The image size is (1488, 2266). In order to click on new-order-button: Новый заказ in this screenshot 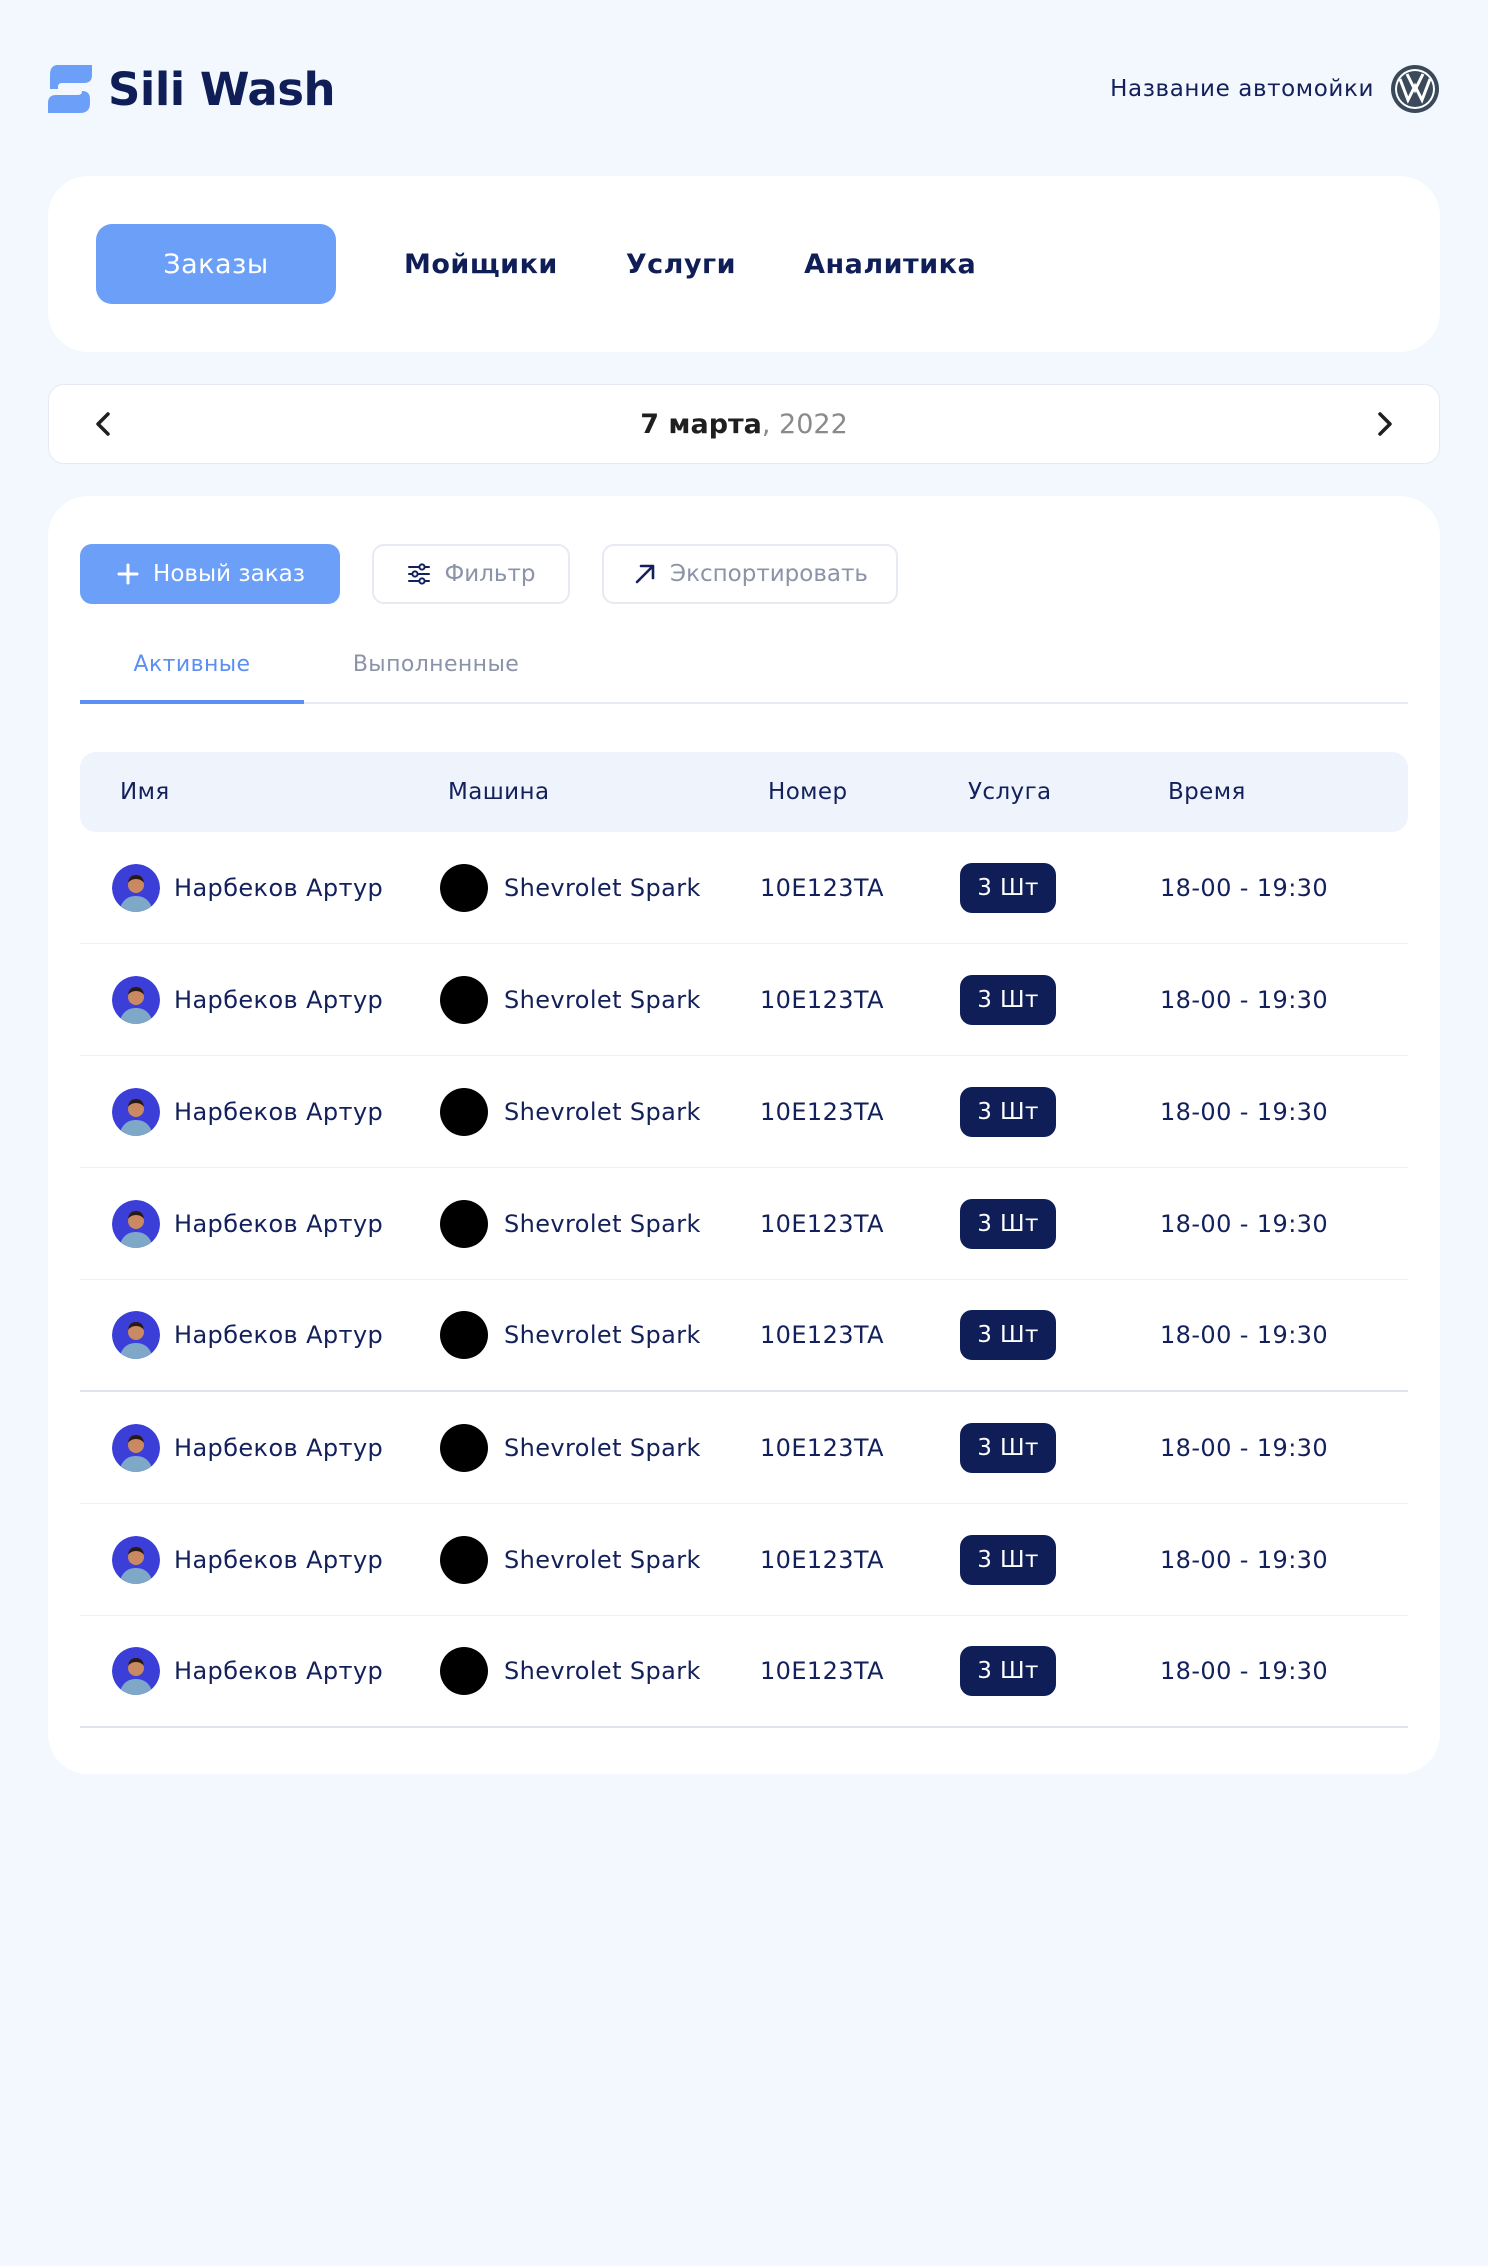, I will do `click(210, 574)`.